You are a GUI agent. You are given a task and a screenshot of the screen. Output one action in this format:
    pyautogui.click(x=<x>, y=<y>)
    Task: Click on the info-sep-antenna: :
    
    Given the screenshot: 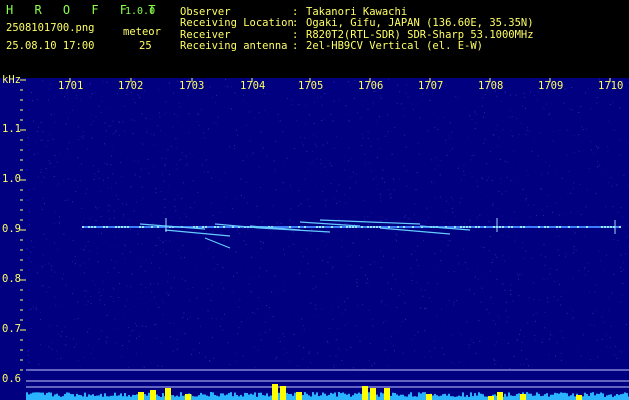 What is the action you would take?
    pyautogui.click(x=295, y=46)
    